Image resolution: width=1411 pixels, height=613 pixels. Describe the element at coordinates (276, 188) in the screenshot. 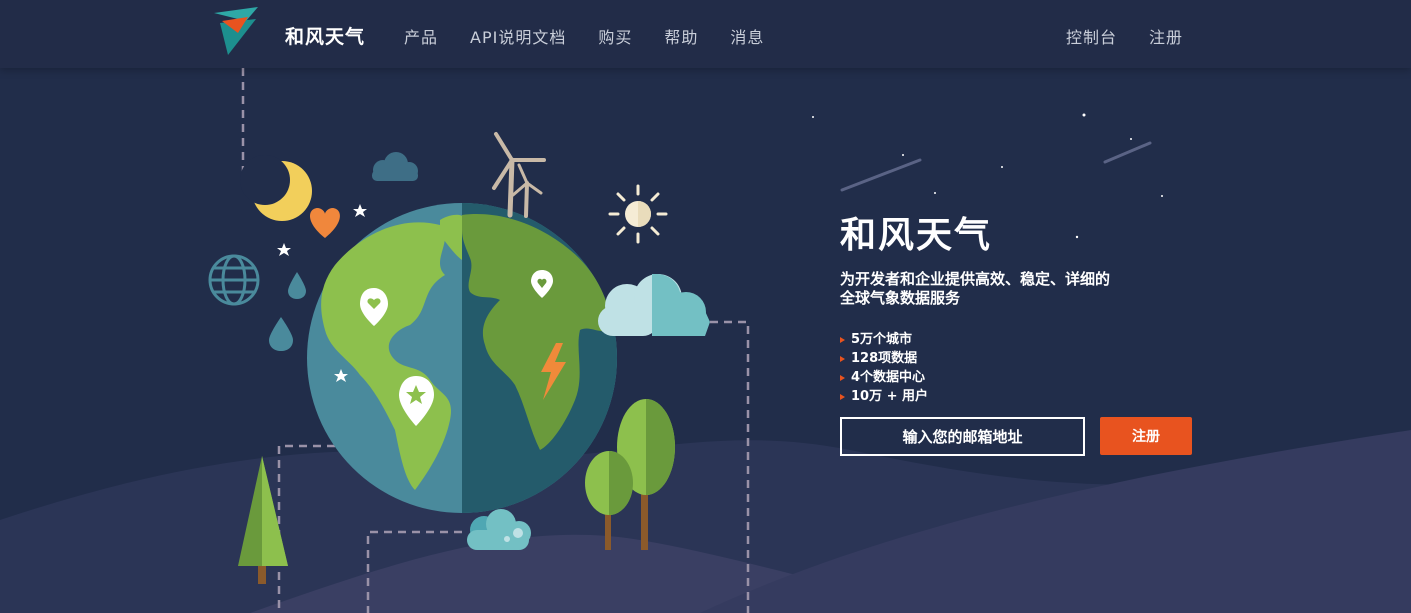

I see `moon-icon` at that location.